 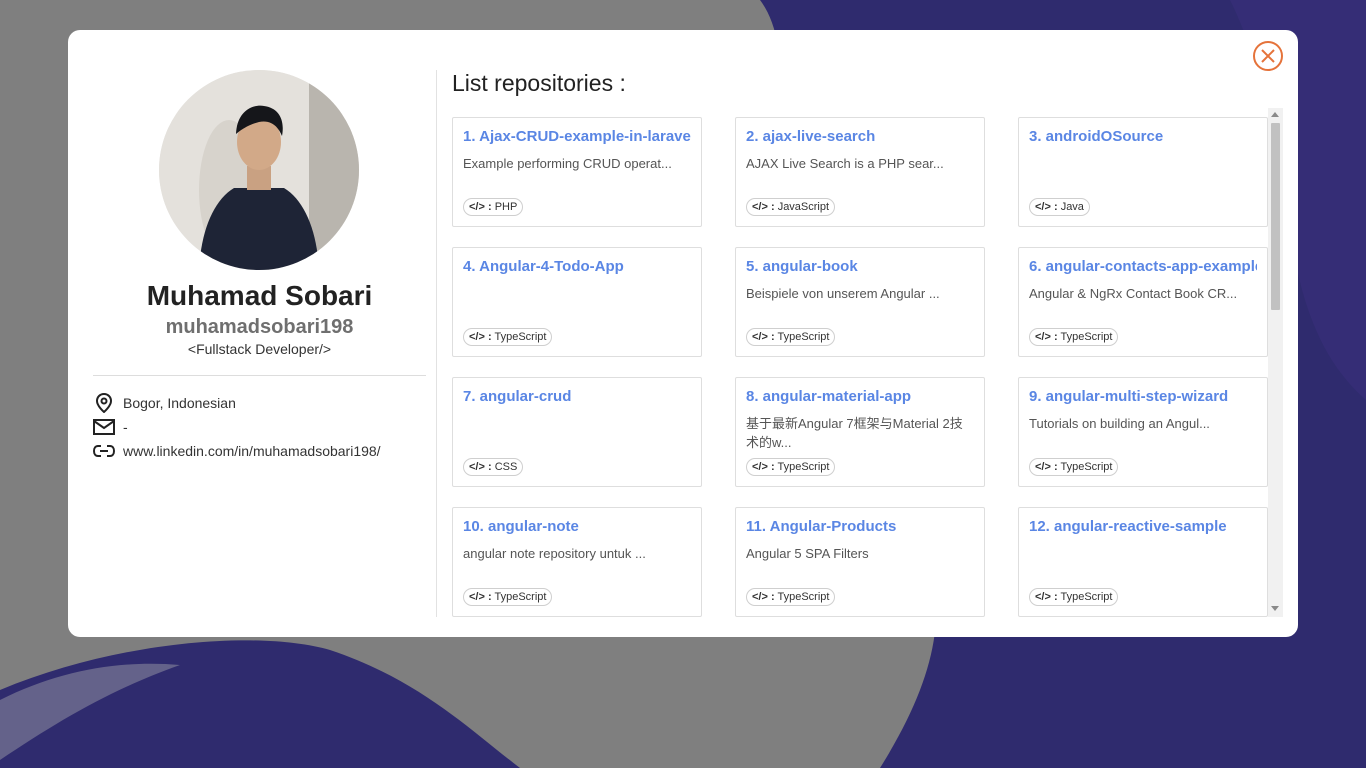 I want to click on language-badge: </> : PHP, so click(x=493, y=207).